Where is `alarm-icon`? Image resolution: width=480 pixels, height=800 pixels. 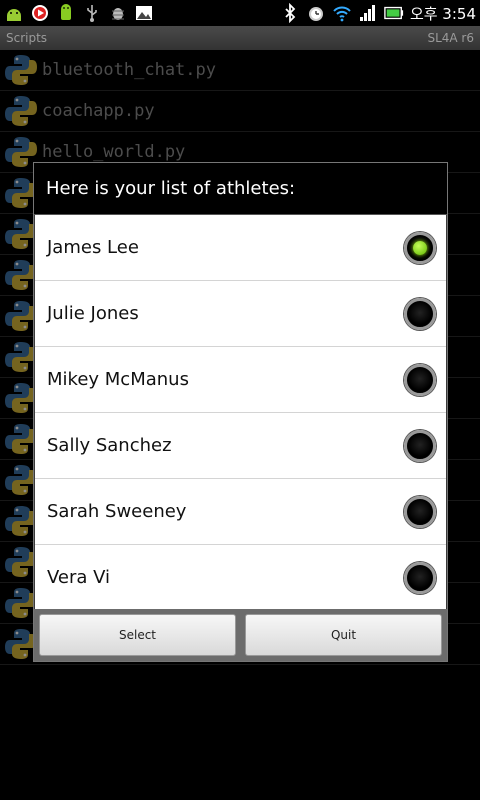 alarm-icon is located at coordinates (316, 13).